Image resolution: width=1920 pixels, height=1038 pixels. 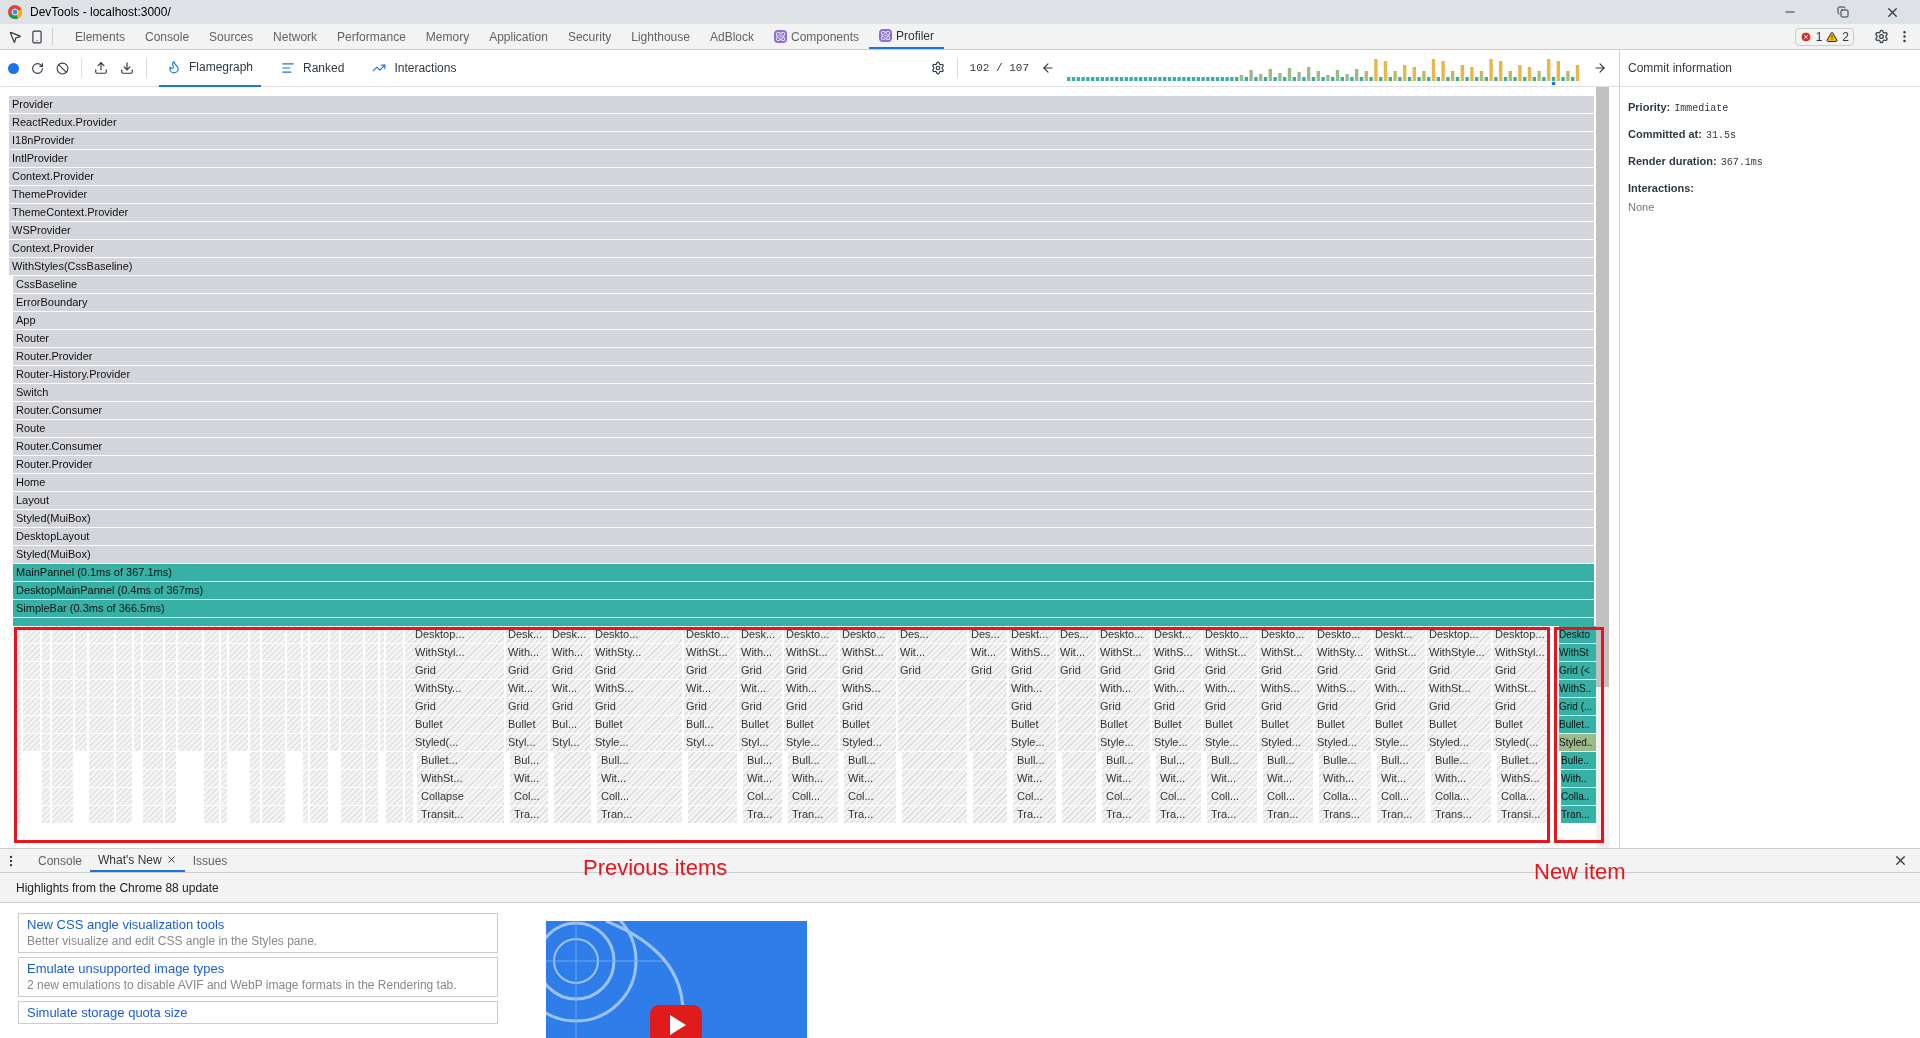 I want to click on flamegraph-bar: CssBaseline, so click(x=803, y=284).